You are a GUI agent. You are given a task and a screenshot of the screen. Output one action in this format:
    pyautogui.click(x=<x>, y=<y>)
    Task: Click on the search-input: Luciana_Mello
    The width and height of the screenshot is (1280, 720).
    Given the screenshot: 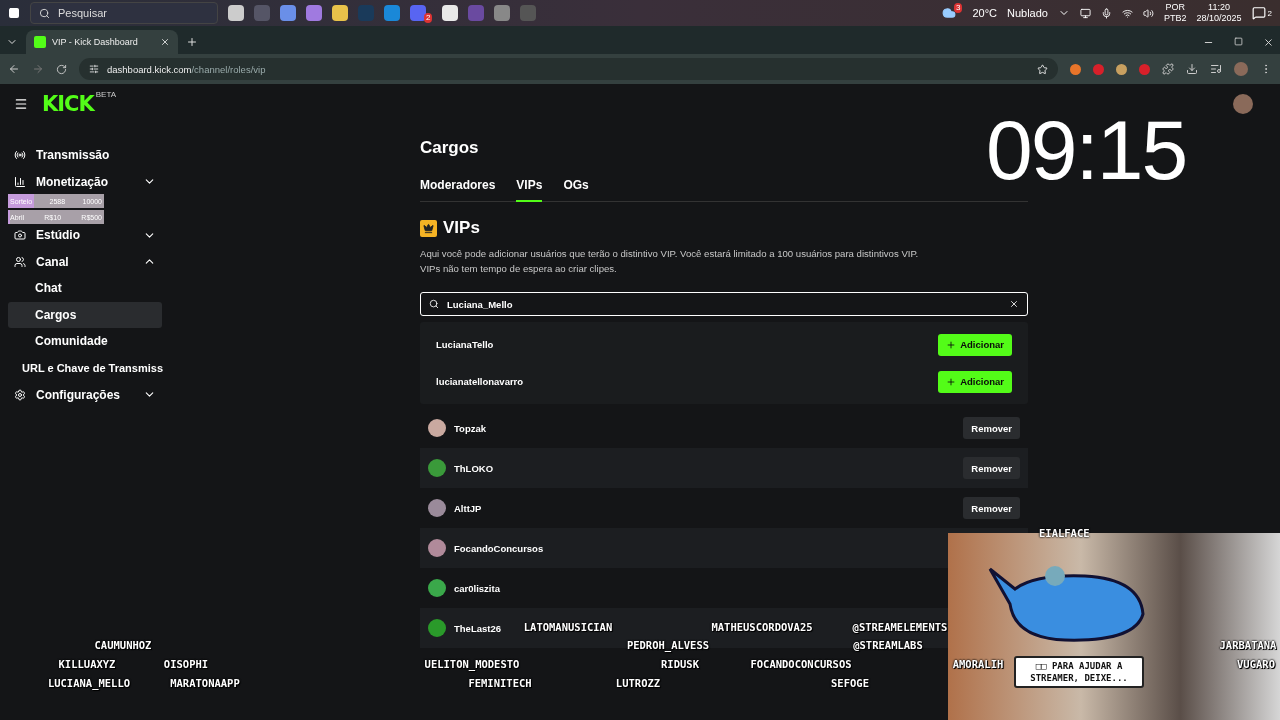 What is the action you would take?
    pyautogui.click(x=724, y=304)
    